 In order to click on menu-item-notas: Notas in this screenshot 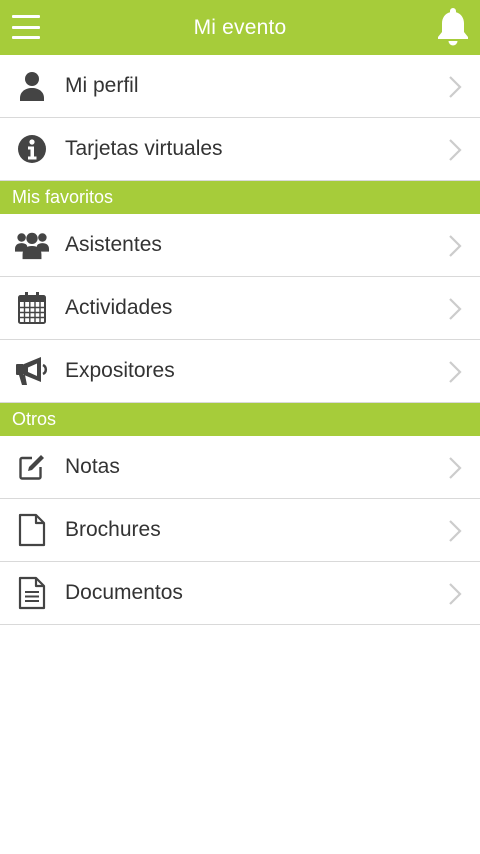, I will do `click(240, 467)`.